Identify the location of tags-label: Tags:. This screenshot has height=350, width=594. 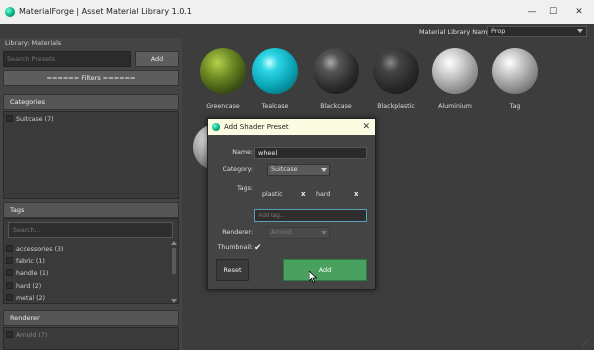
(244, 188).